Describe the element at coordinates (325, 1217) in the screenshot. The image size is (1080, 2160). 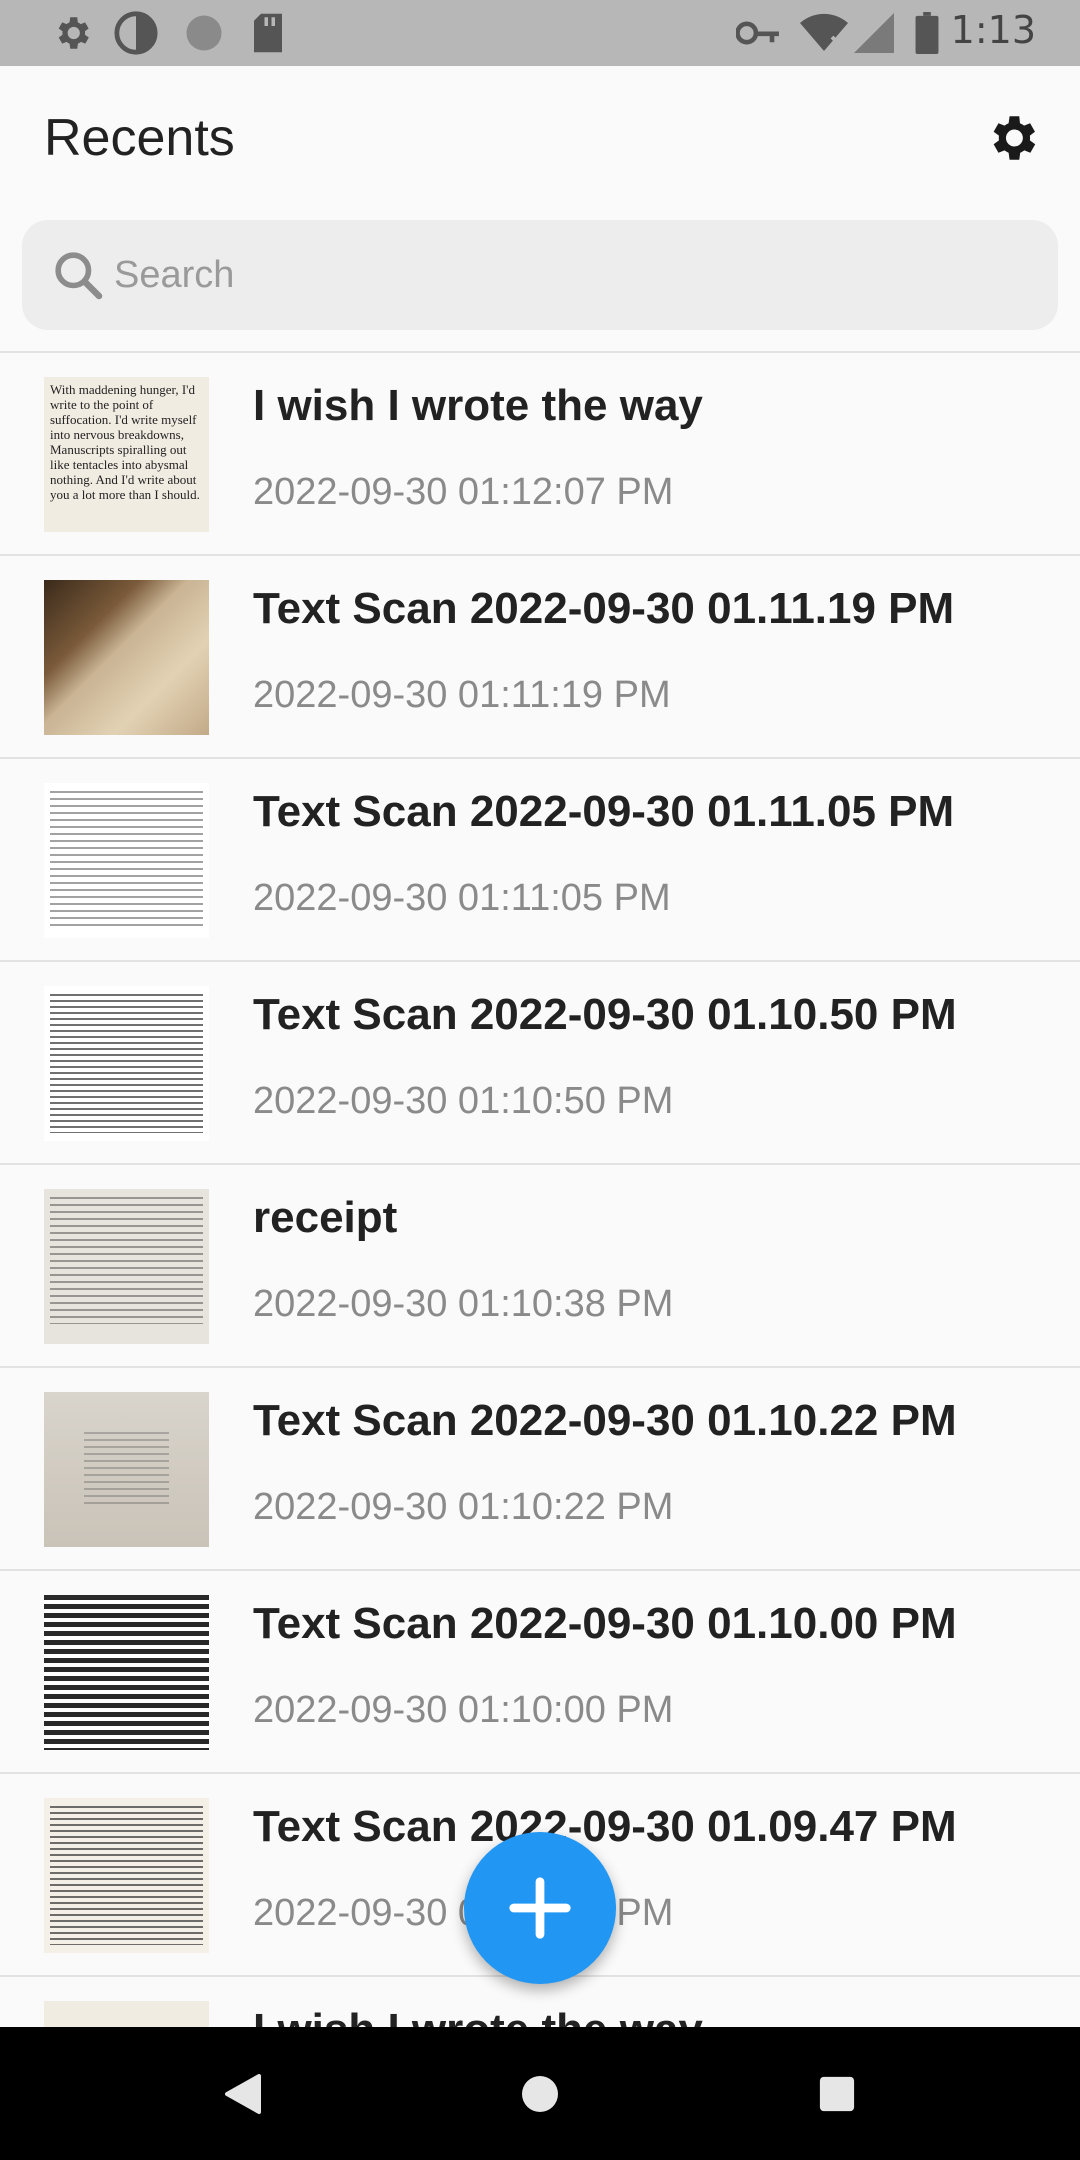
I see `item-title: receipt` at that location.